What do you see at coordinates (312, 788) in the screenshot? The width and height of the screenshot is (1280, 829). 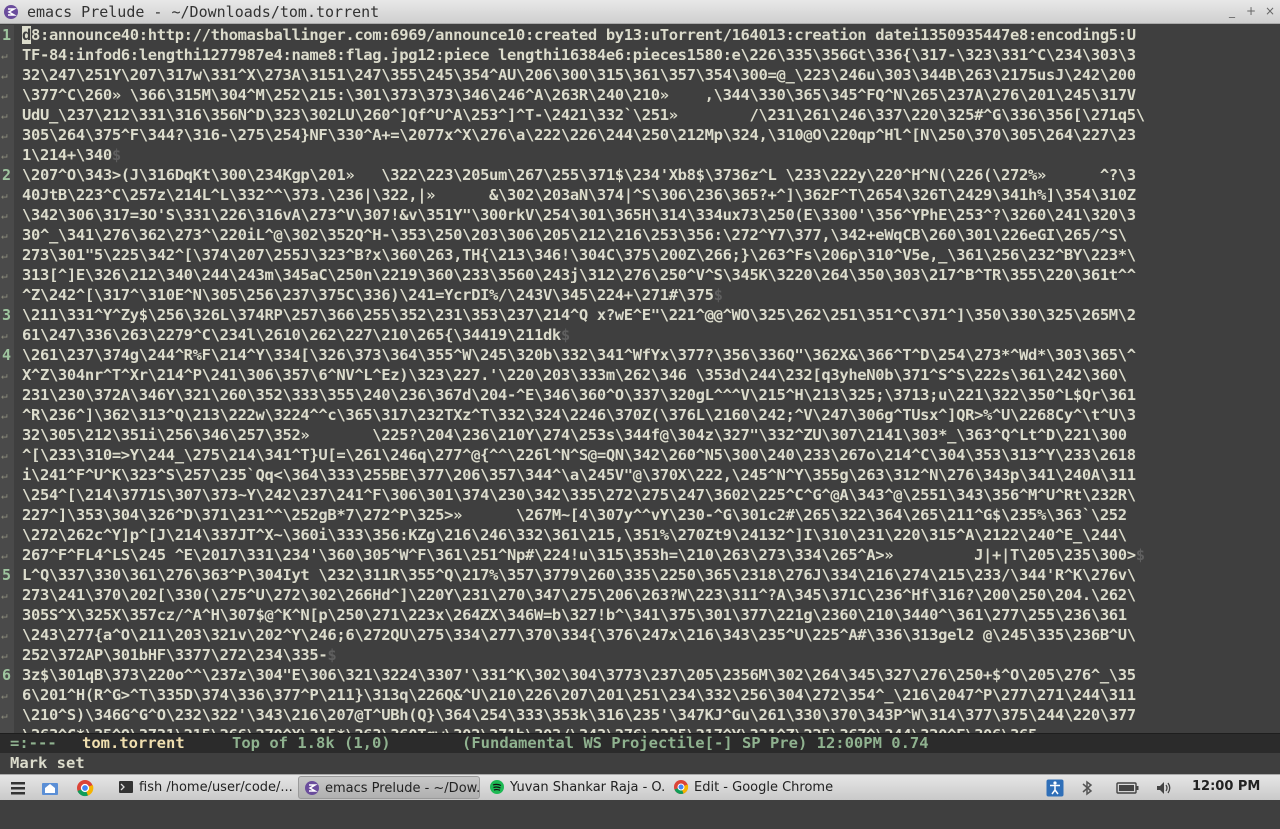 I see `emacs-icon` at bounding box center [312, 788].